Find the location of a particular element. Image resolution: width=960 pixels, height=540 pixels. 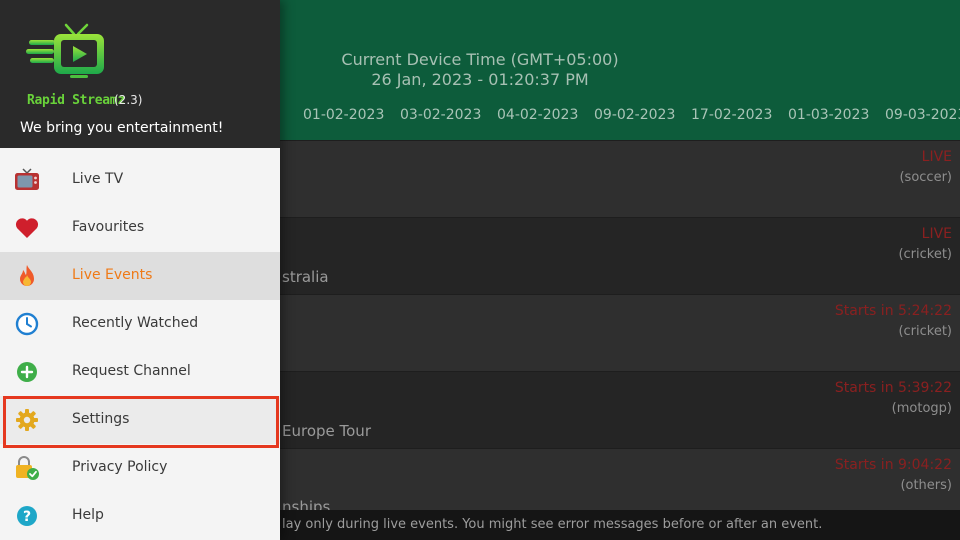

menu-item-label: Live TV is located at coordinates (98, 179).